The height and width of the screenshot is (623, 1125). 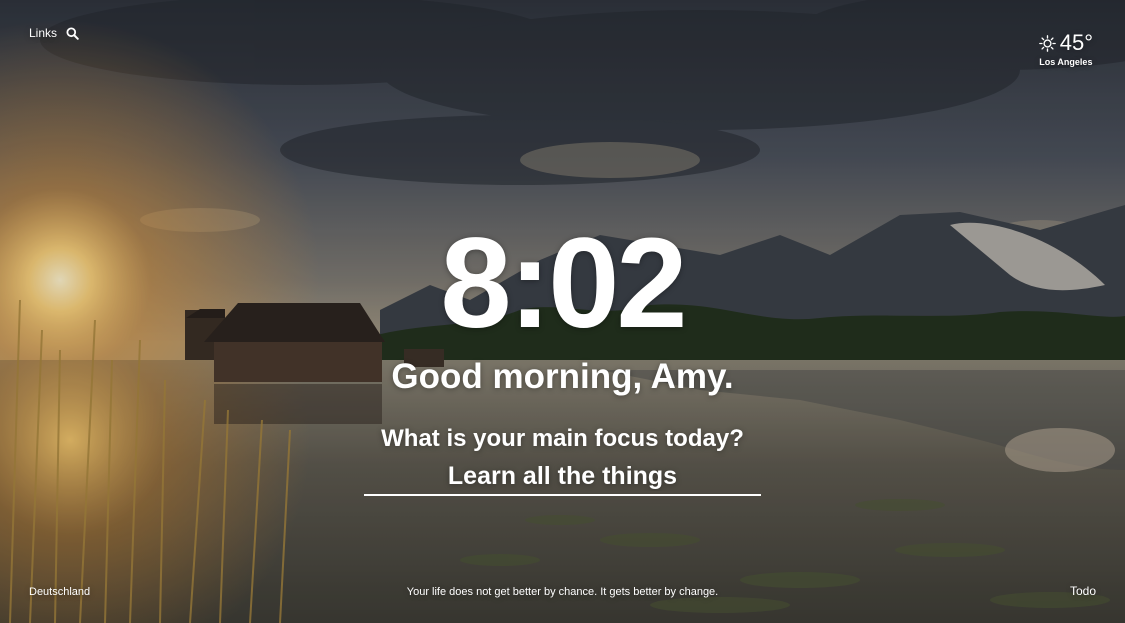 What do you see at coordinates (43, 33) in the screenshot?
I see `links-button: Links` at bounding box center [43, 33].